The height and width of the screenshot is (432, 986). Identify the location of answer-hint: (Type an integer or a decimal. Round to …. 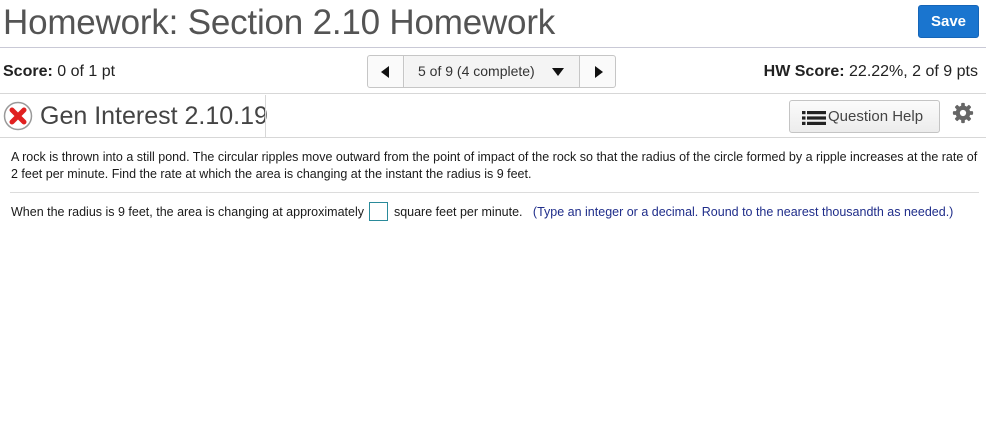
(743, 212).